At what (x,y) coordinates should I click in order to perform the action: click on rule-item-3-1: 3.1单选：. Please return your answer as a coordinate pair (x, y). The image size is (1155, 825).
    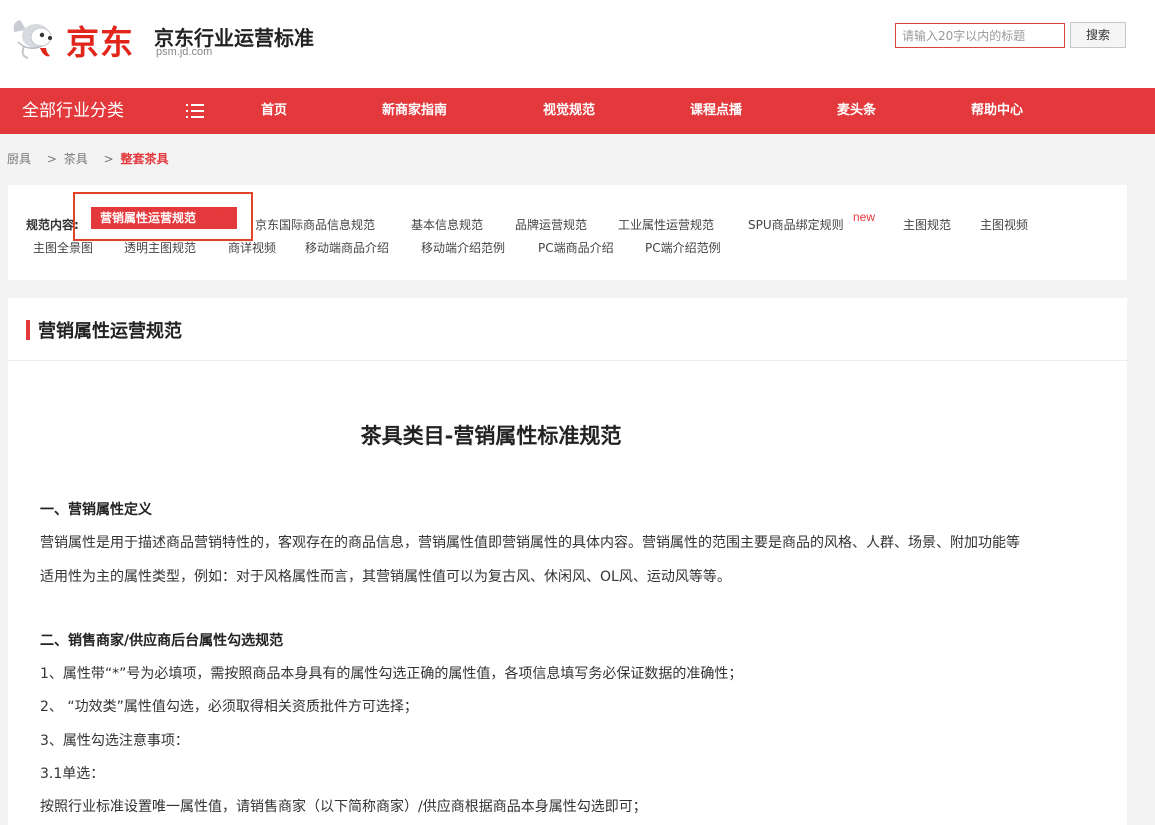
    Looking at the image, I should click on (72, 774).